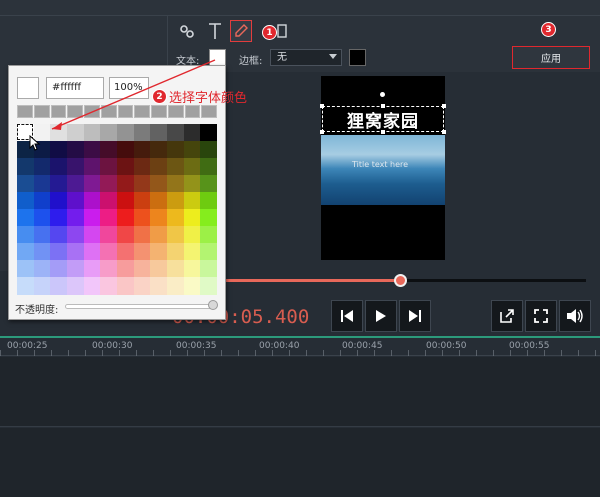 The image size is (600, 497). What do you see at coordinates (75, 88) in the screenshot?
I see `hex-color-input: #ffffff` at bounding box center [75, 88].